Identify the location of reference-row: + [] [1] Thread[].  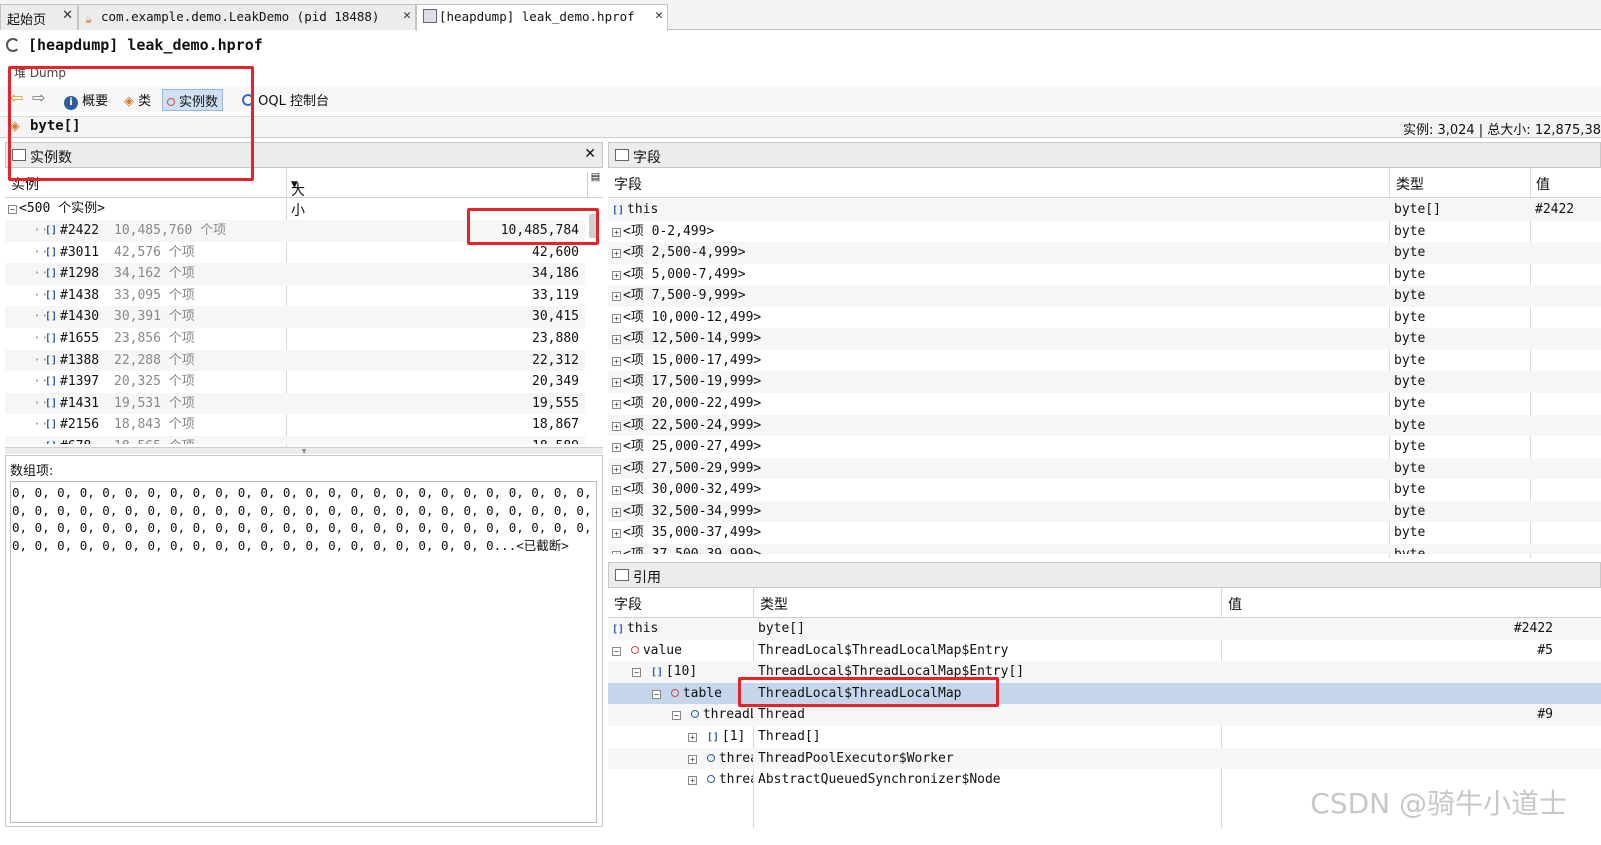
(1104, 737).